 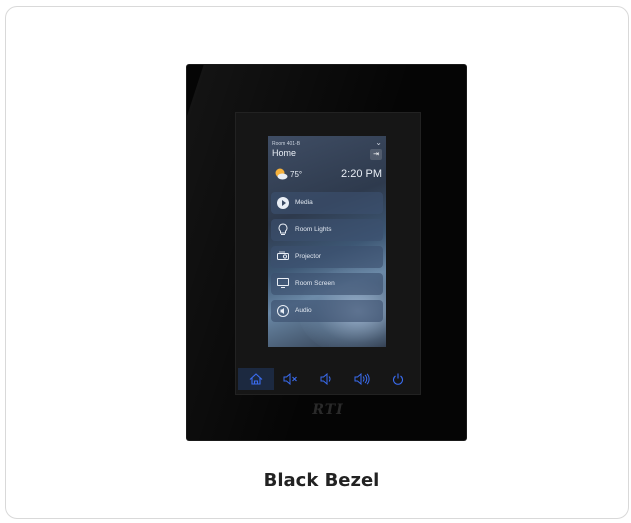 What do you see at coordinates (256, 379) in the screenshot?
I see `home-icon` at bounding box center [256, 379].